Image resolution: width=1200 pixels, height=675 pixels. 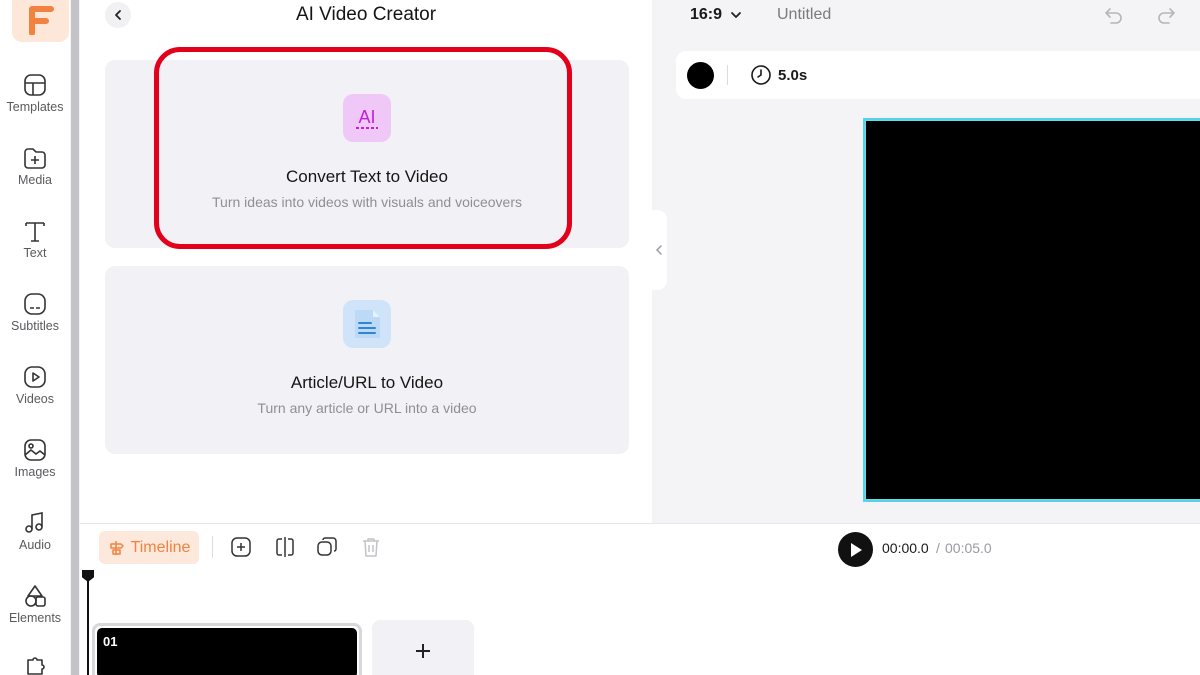 I want to click on rail-item-more, so click(x=35, y=664).